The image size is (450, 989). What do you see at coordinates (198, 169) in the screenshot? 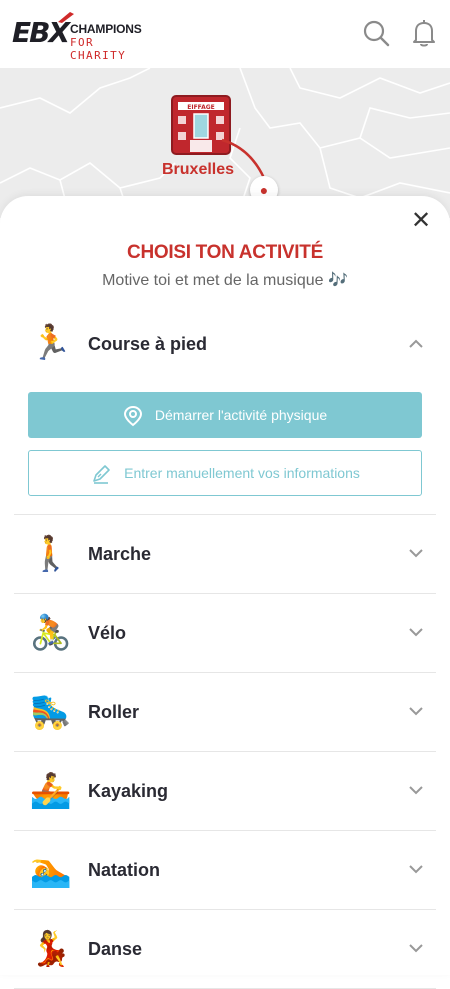
I see `city-label: Bruxelles` at bounding box center [198, 169].